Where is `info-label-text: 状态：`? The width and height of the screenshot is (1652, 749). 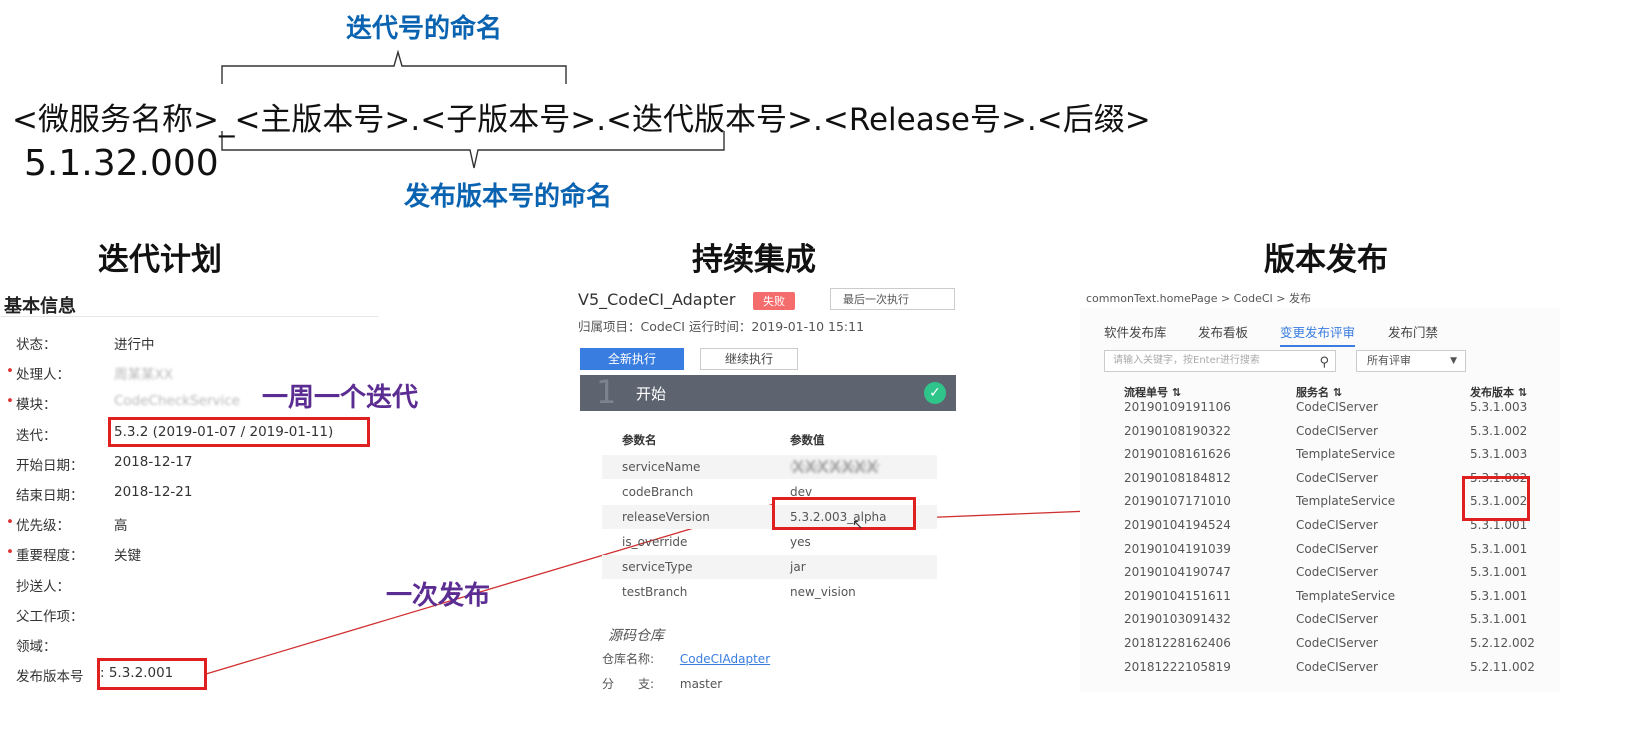
info-label-text: 状态： is located at coordinates (36, 345).